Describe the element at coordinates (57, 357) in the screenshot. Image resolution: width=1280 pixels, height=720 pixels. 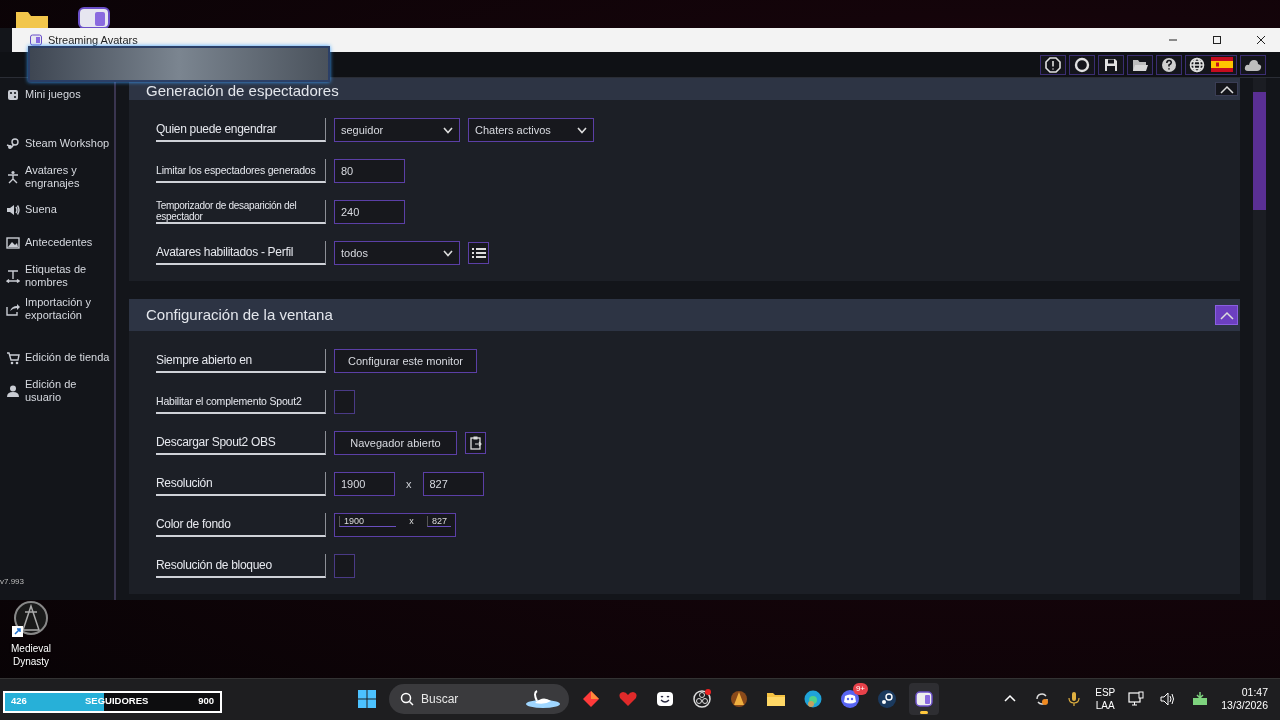
I see `sidebar-item: Edición de tienda` at that location.